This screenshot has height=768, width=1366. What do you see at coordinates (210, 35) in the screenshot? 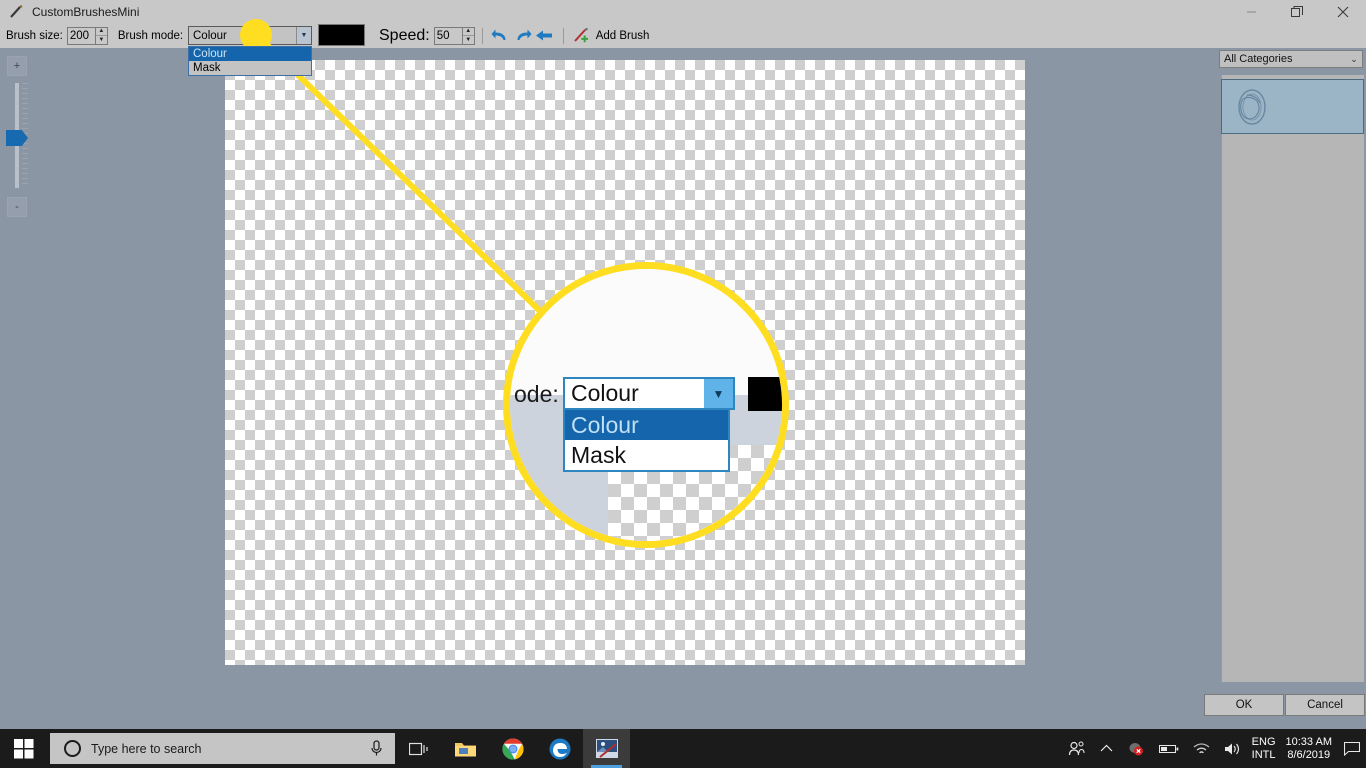
I see `brush-mode-value: Colour` at bounding box center [210, 35].